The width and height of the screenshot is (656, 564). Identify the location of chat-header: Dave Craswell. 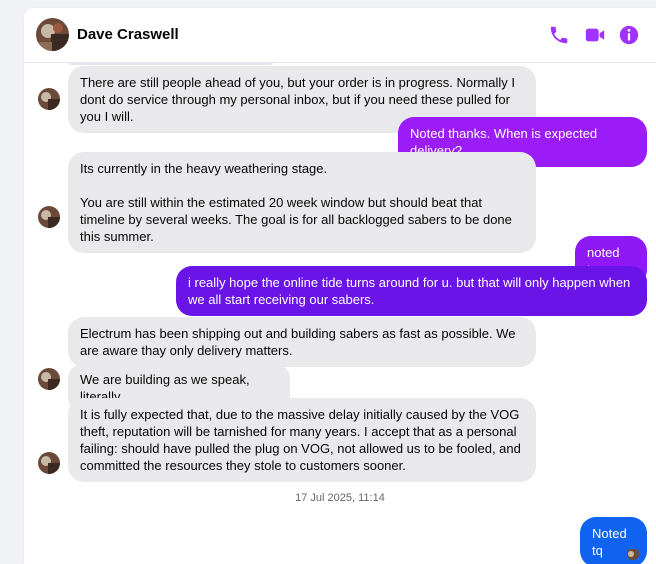
(340, 35).